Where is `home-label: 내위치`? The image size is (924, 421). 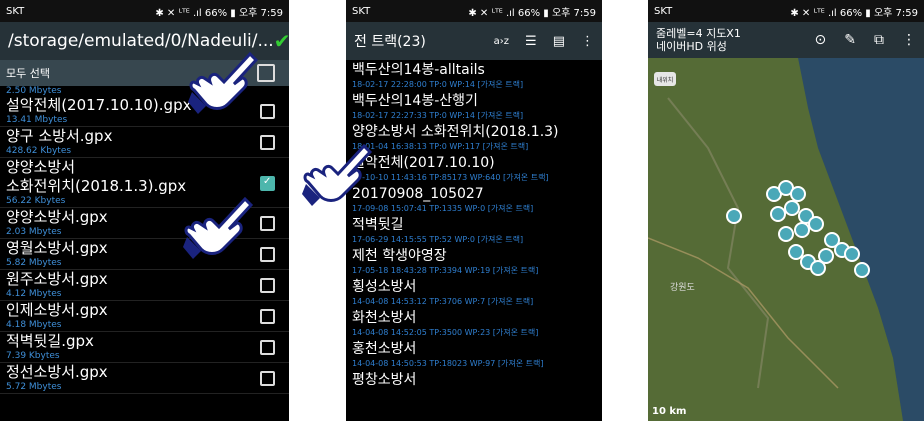
home-label: 내위치 is located at coordinates (665, 80).